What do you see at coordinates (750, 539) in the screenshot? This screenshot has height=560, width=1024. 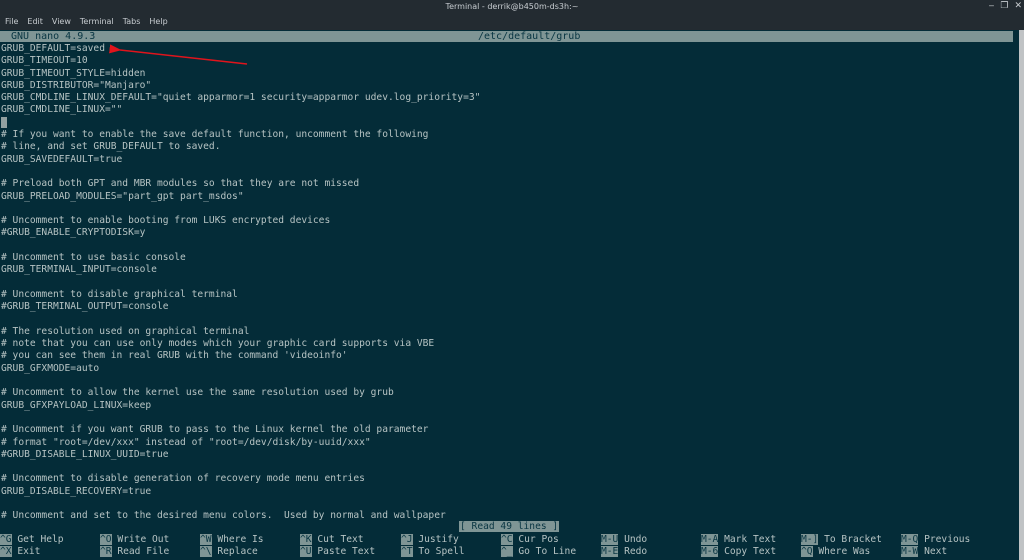 I see `shortcut-label: Mark Text` at bounding box center [750, 539].